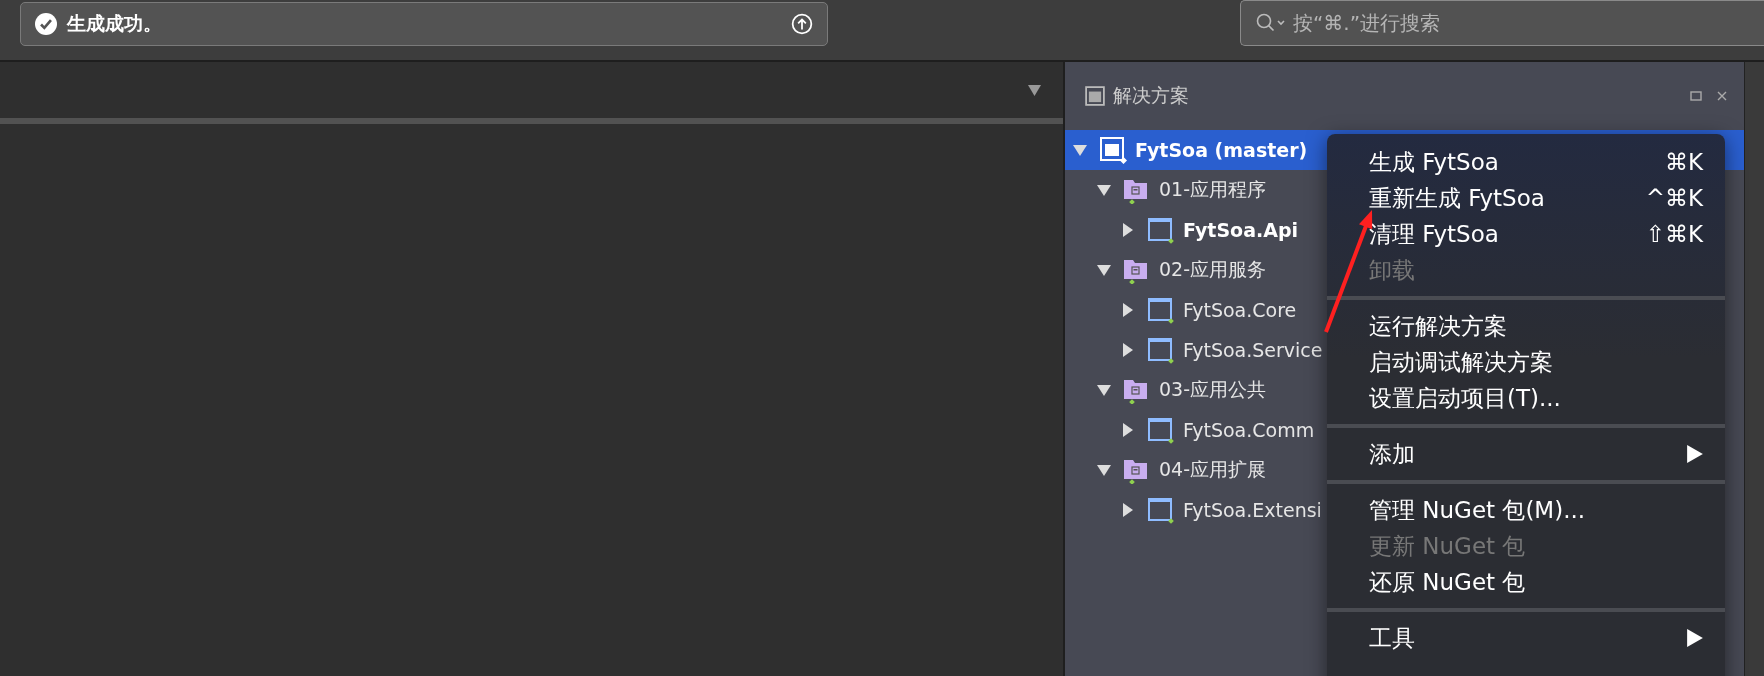 Image resolution: width=1764 pixels, height=676 pixels. What do you see at coordinates (1461, 362) in the screenshot?
I see `menu-item-label: 启动调试解决方案` at bounding box center [1461, 362].